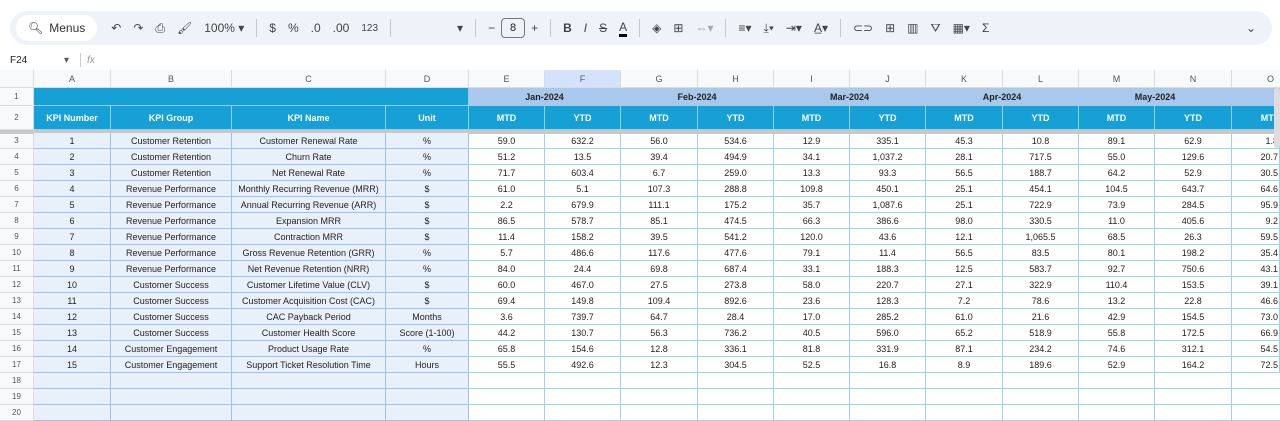 The image size is (1280, 421). What do you see at coordinates (17, 317) in the screenshot?
I see `row-header-14: 14` at bounding box center [17, 317].